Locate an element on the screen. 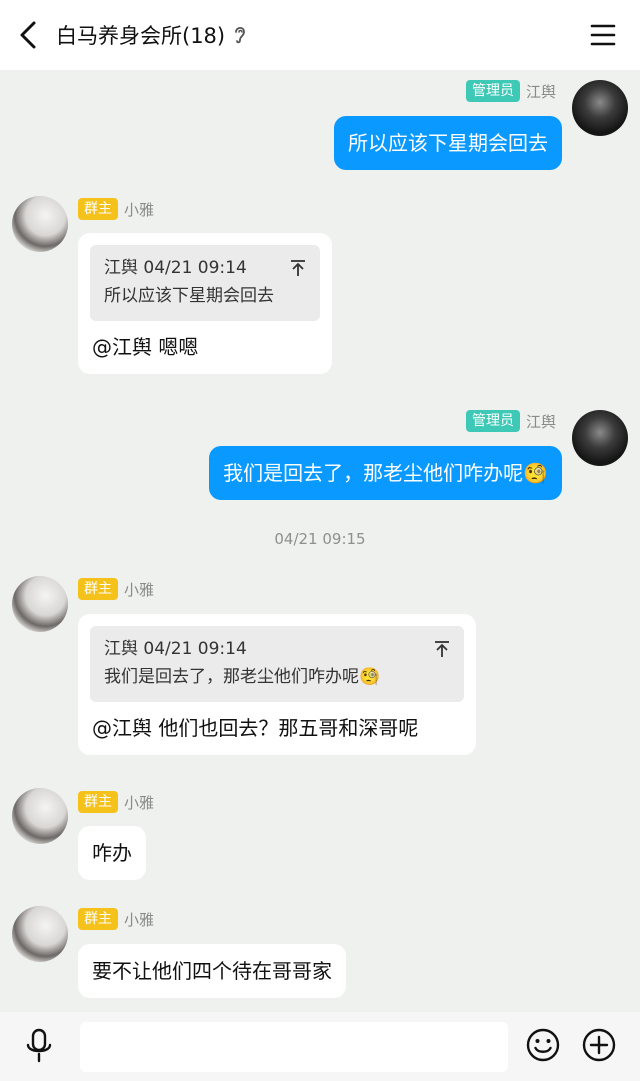 This screenshot has width=640, height=1081. message-text: 咋办 is located at coordinates (112, 853).